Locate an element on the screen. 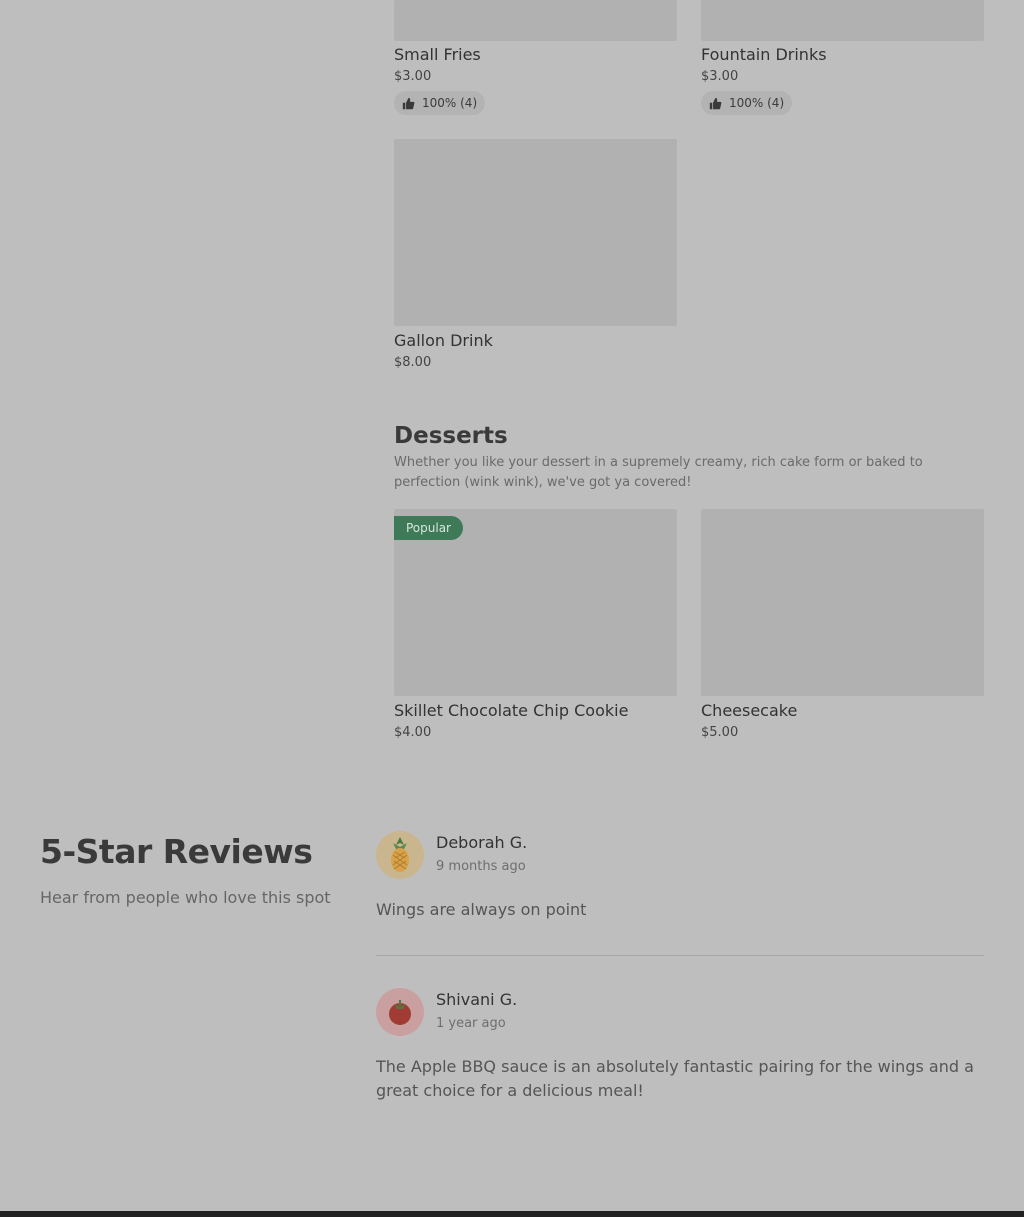 The height and width of the screenshot is (1217, 1024). pineapple-icon is located at coordinates (400, 854).